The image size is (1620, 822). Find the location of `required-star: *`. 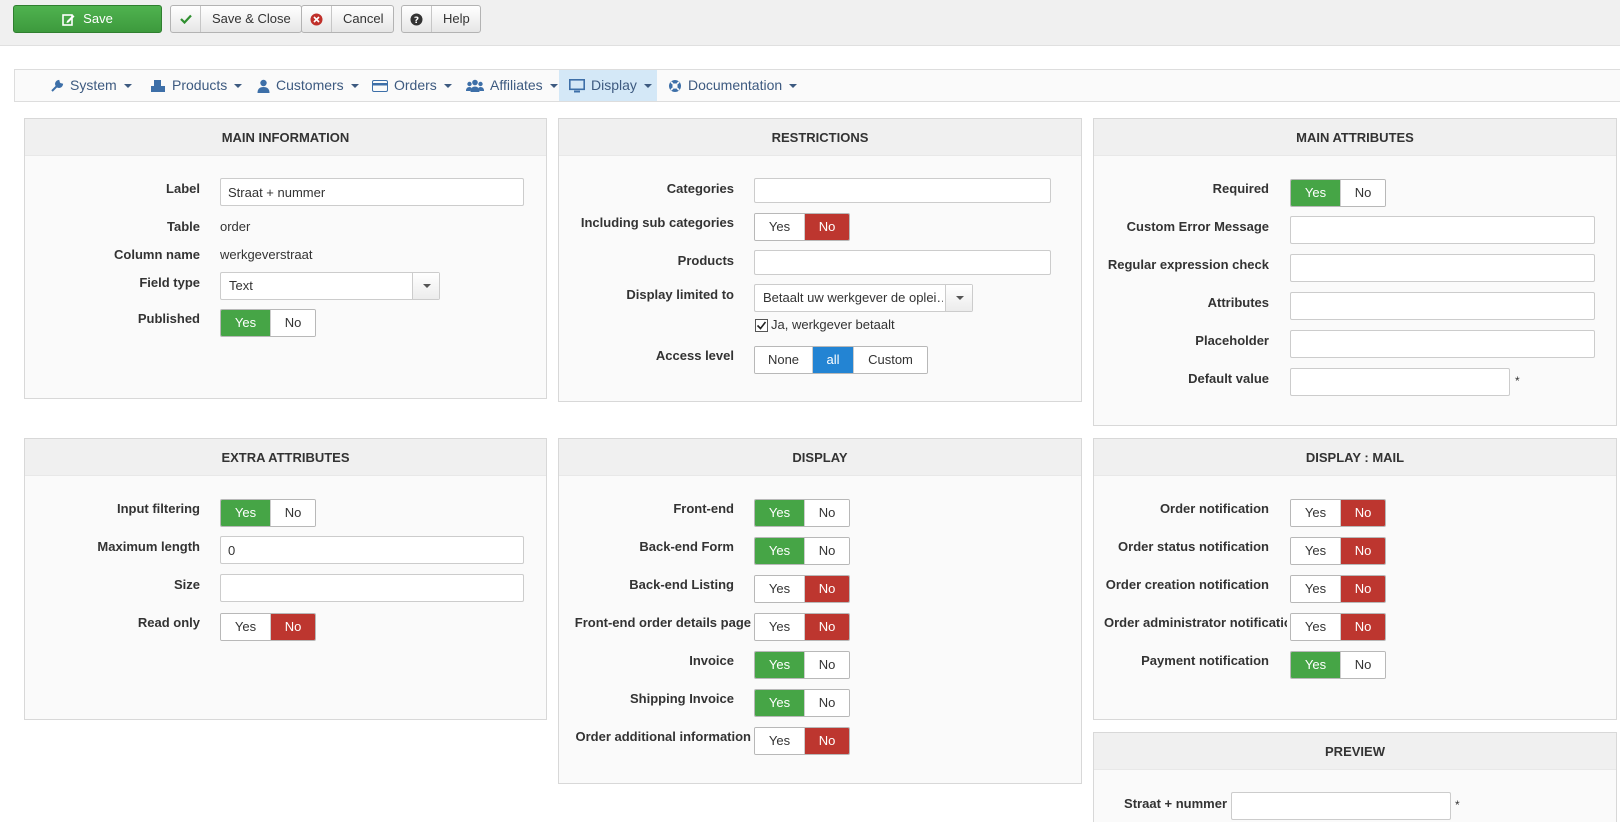

required-star: * is located at coordinates (1517, 381).